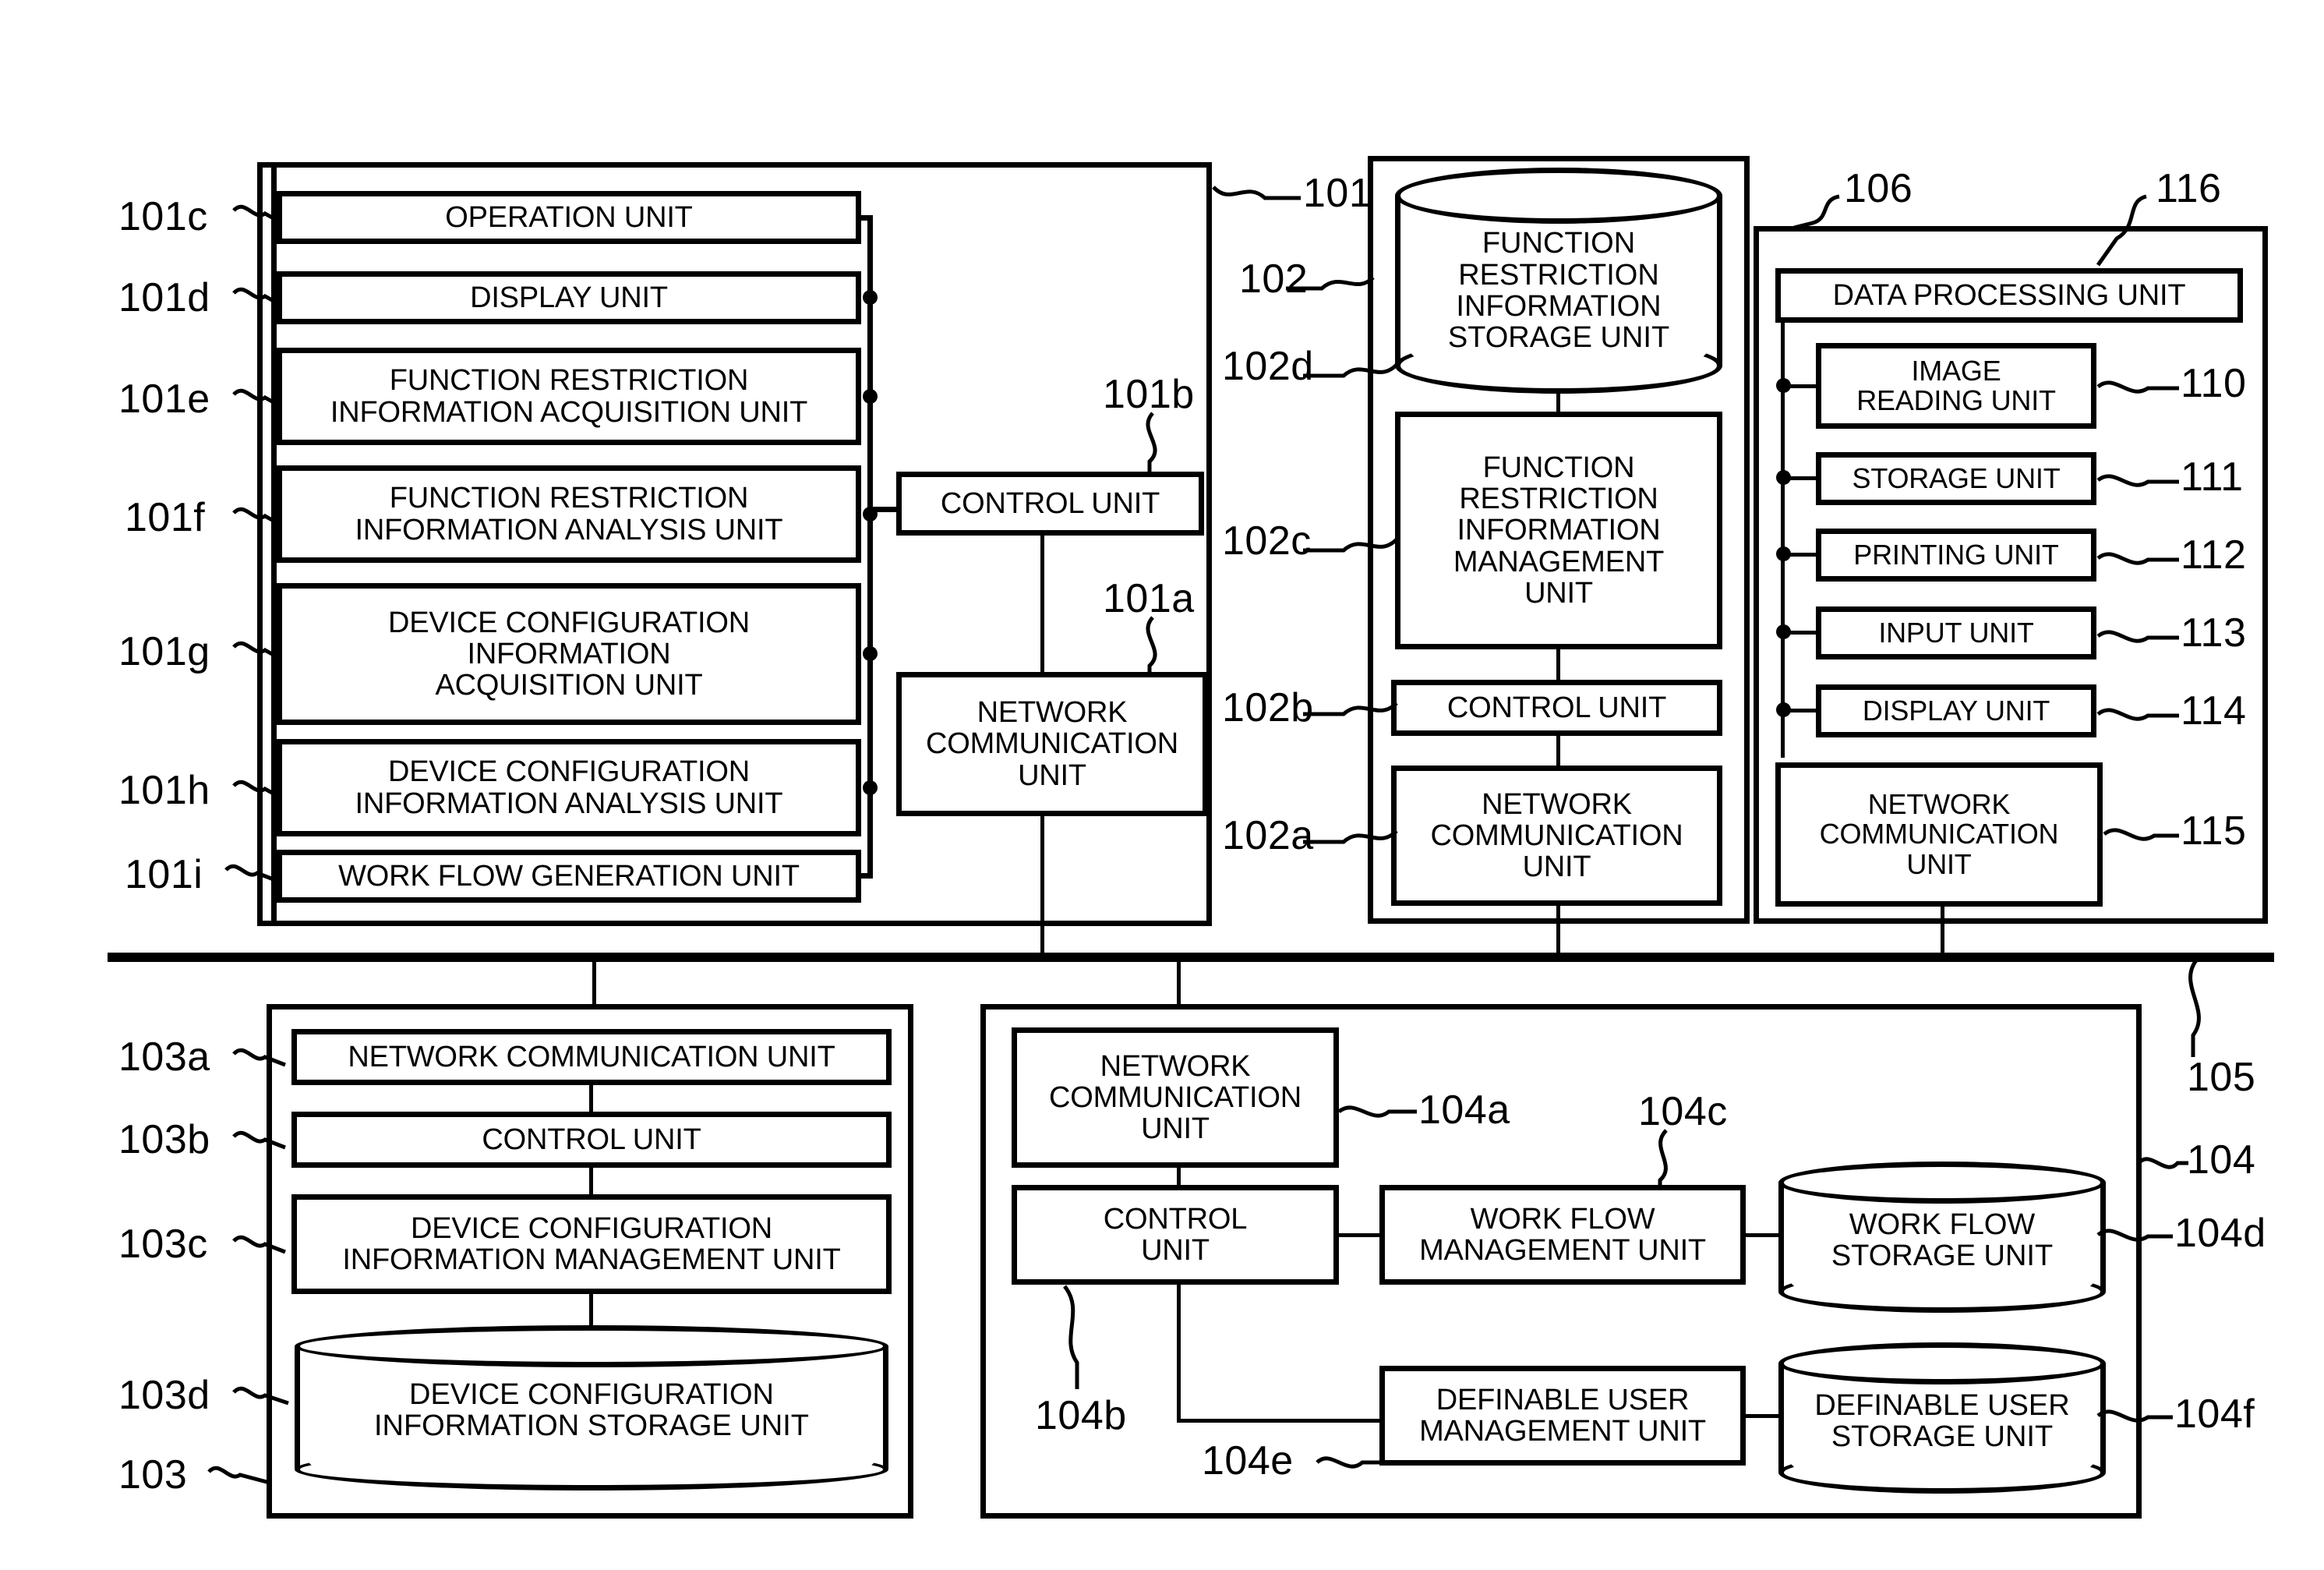  I want to click on ref-114: 114, so click(2214, 711).